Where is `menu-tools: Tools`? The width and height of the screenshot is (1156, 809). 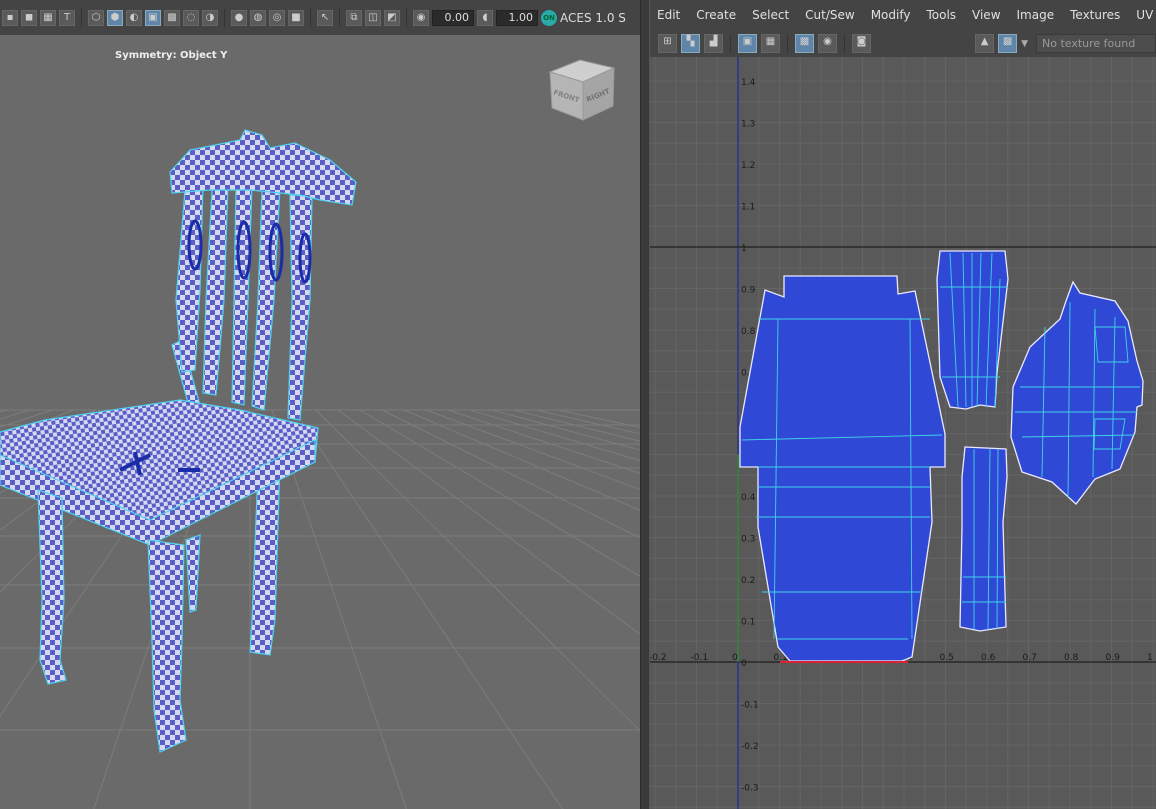
menu-tools: Tools is located at coordinates (941, 15).